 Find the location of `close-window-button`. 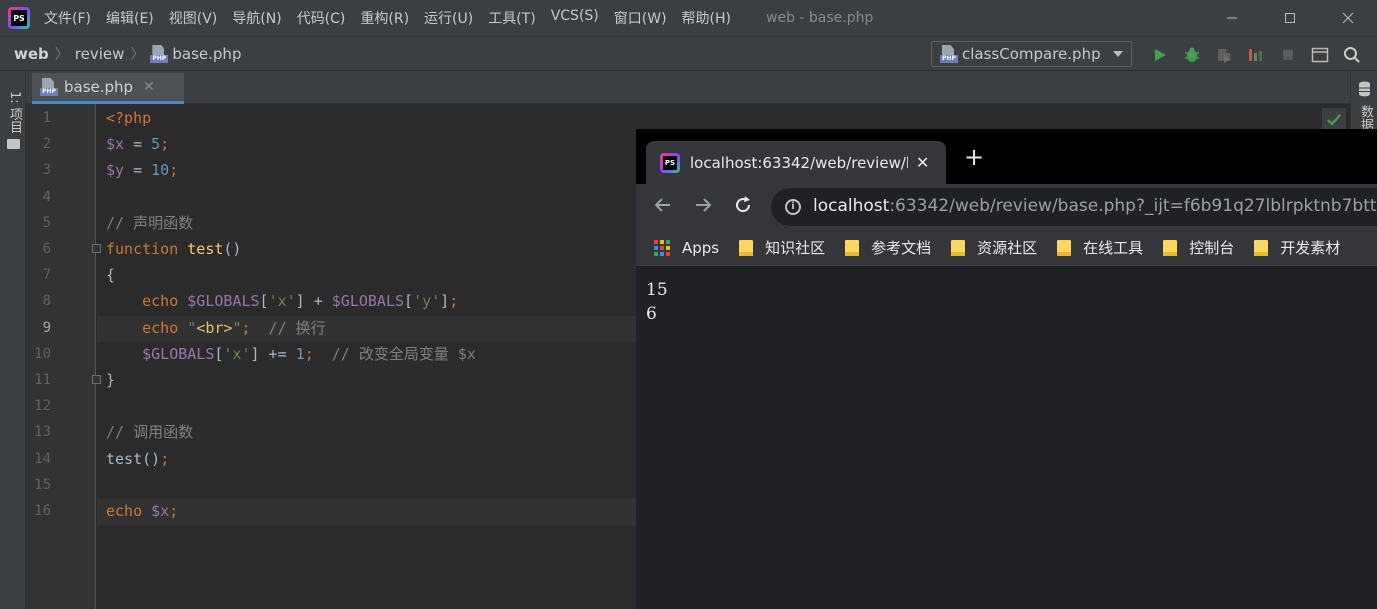

close-window-button is located at coordinates (1348, 18).